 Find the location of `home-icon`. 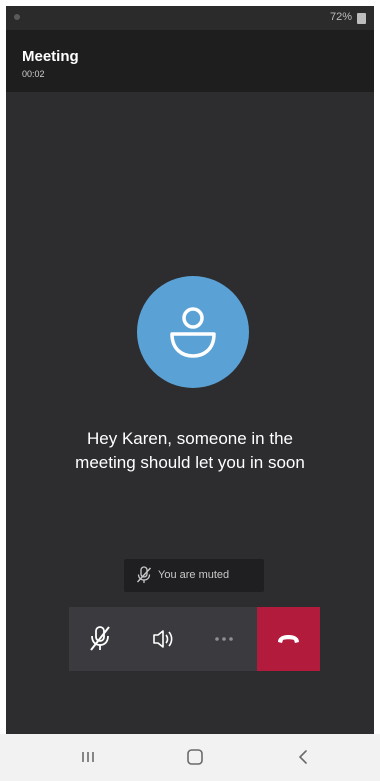

home-icon is located at coordinates (195, 757).